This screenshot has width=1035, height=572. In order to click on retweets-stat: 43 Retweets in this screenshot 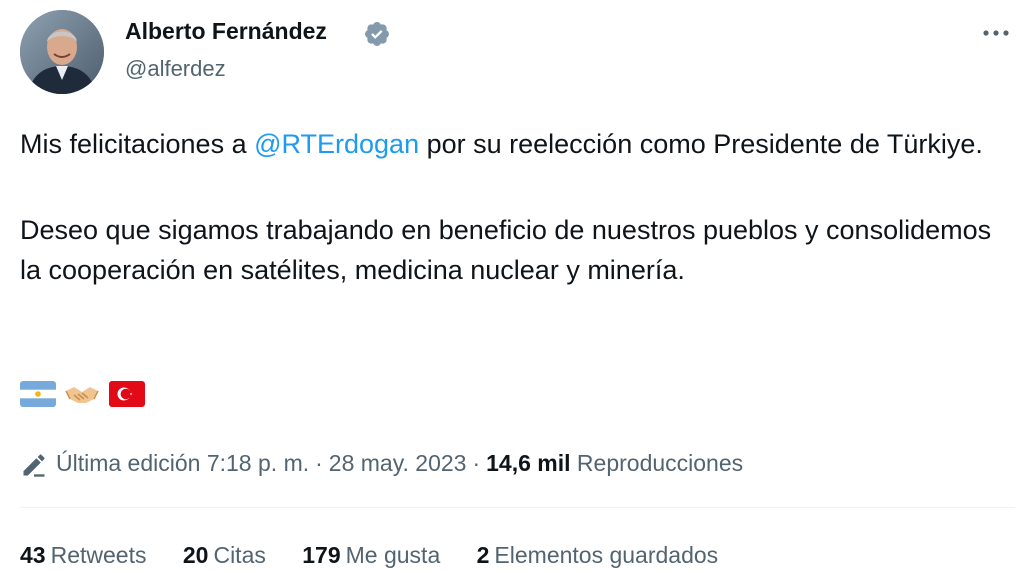, I will do `click(83, 555)`.